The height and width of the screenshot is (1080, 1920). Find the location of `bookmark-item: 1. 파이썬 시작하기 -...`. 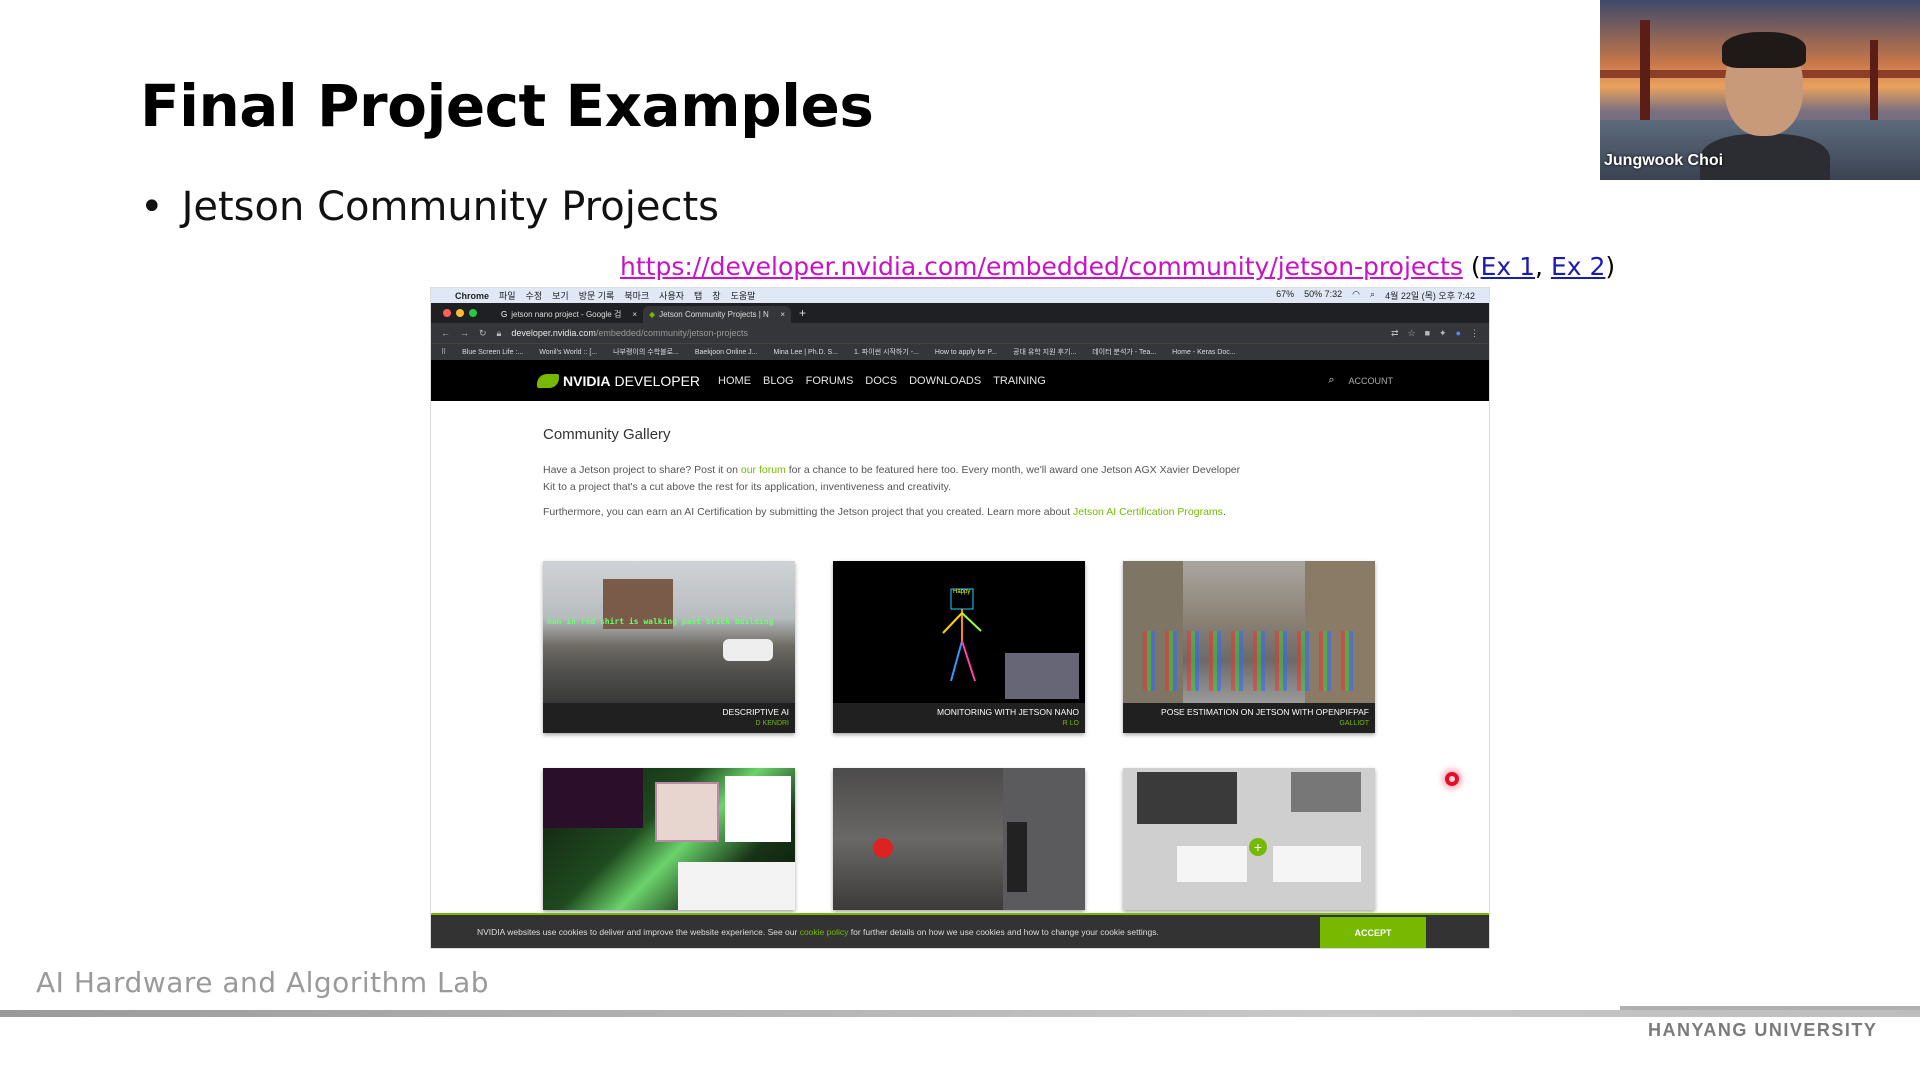

bookmark-item: 1. 파이썬 시작하기 -... is located at coordinates (886, 352).